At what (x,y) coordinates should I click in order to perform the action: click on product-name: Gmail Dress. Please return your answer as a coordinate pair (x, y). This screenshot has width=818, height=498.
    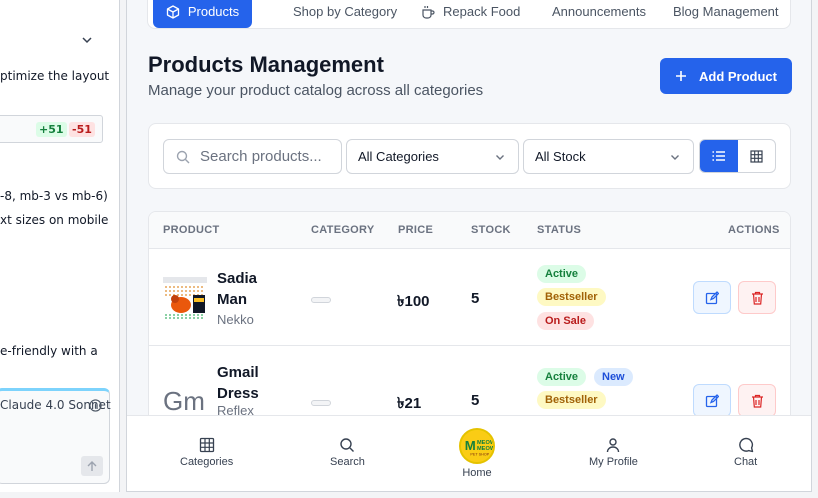
    Looking at the image, I should click on (238, 383).